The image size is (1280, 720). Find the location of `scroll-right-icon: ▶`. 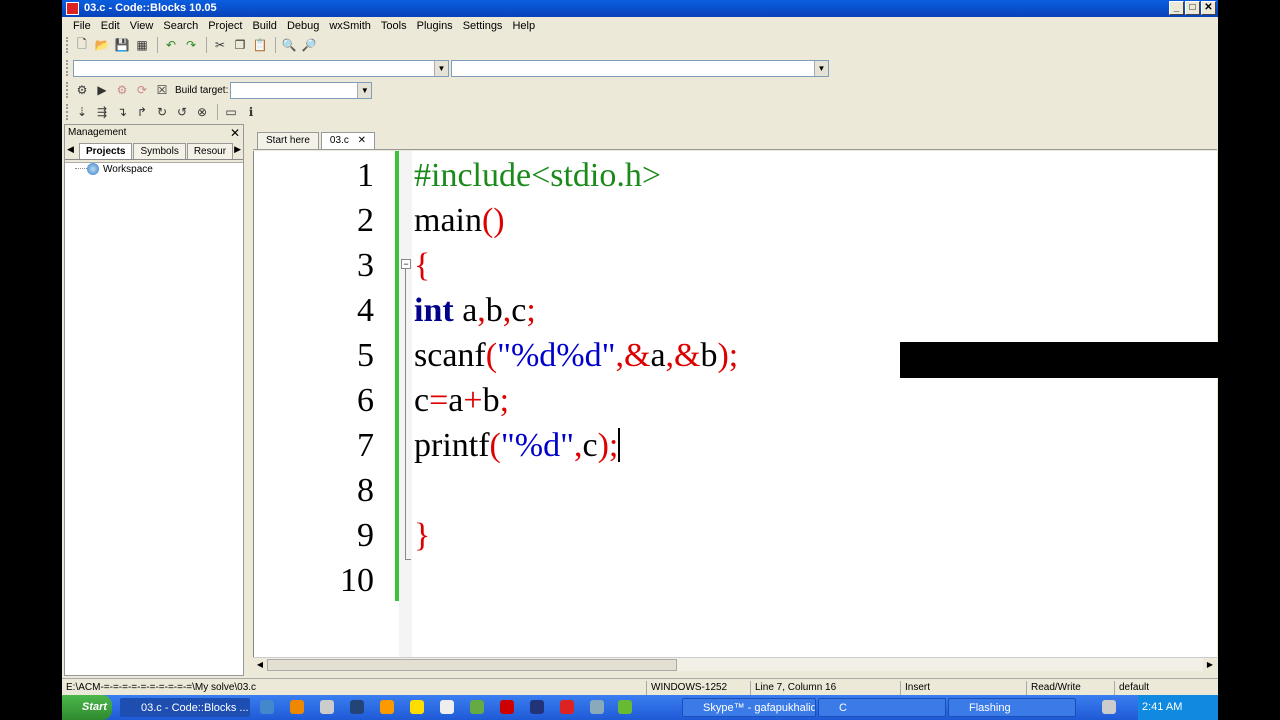

scroll-right-icon: ▶ is located at coordinates (1210, 664).